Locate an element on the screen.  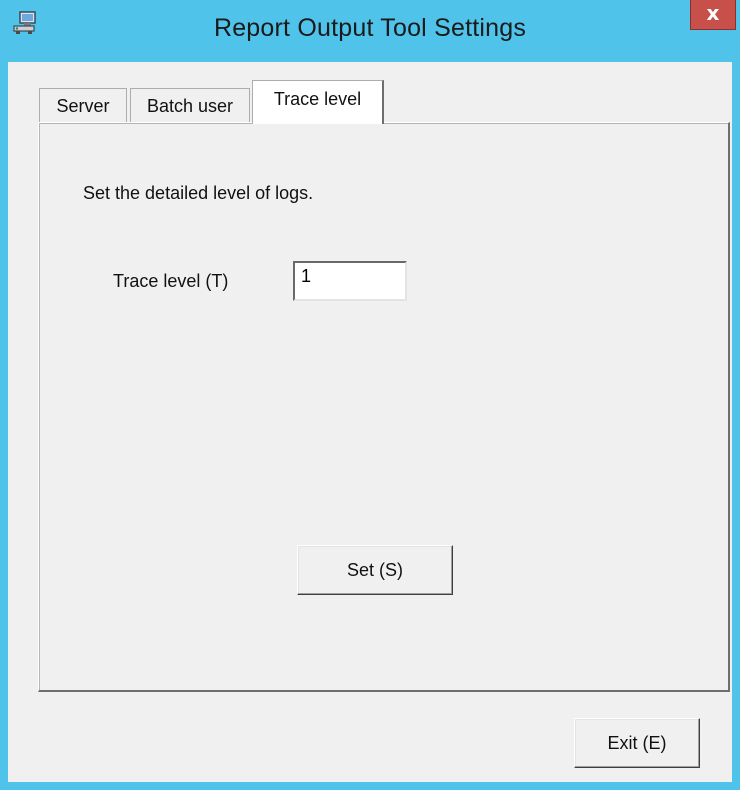
panel-description: Set the detailed level of logs. is located at coordinates (198, 193).